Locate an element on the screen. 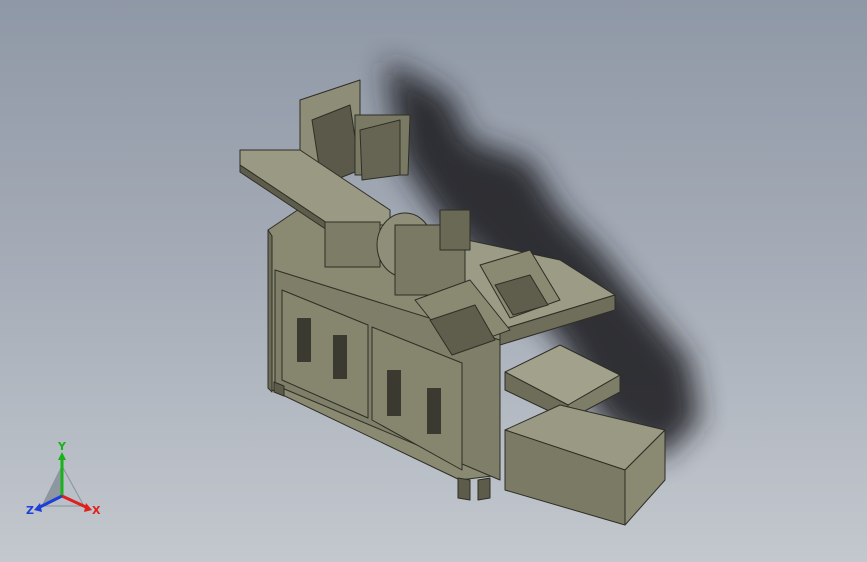 The width and height of the screenshot is (867, 562). x-axis-label: X is located at coordinates (96, 510).